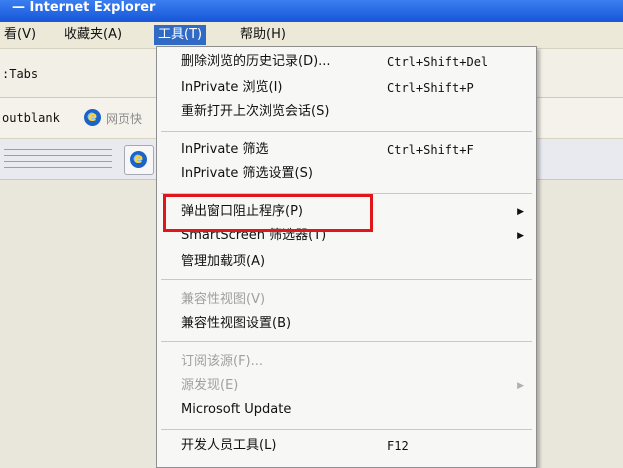  What do you see at coordinates (223, 299) in the screenshot?
I see `menu-item-compatibility-view: 兼容性视图(V)` at bounding box center [223, 299].